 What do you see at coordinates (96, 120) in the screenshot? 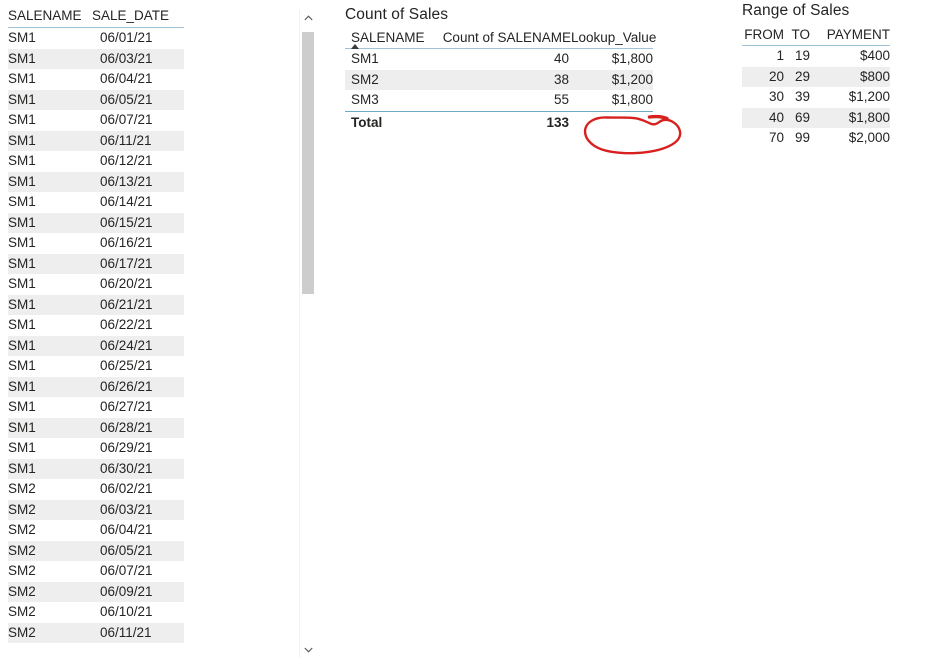
I see `table-row: SM1 06/07/21` at bounding box center [96, 120].